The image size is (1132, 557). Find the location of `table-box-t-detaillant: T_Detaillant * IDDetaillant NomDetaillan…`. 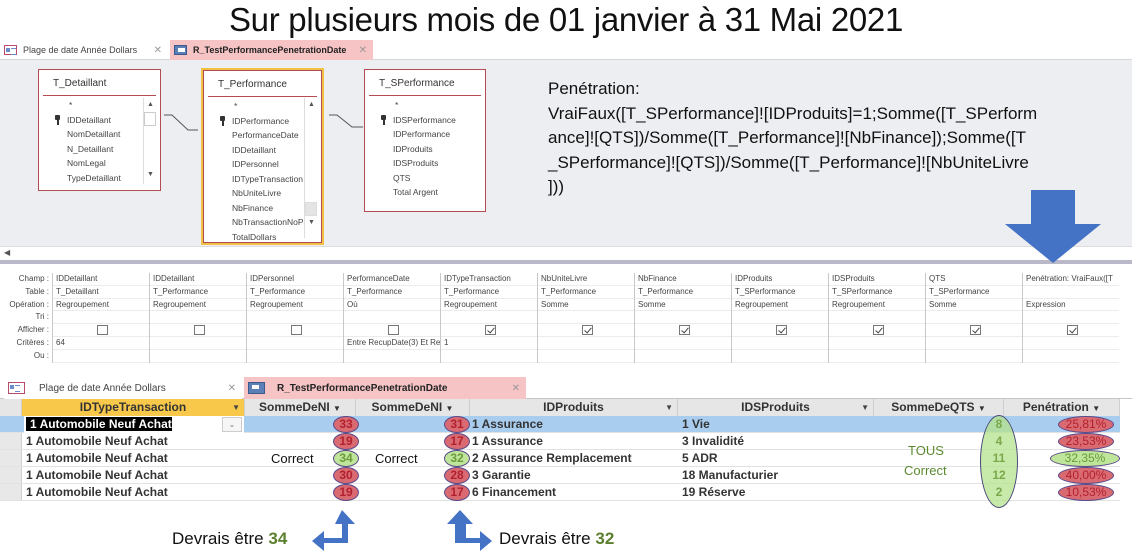

table-box-t-detaillant: T_Detaillant * IDDetaillant NomDetaillan… is located at coordinates (99, 130).